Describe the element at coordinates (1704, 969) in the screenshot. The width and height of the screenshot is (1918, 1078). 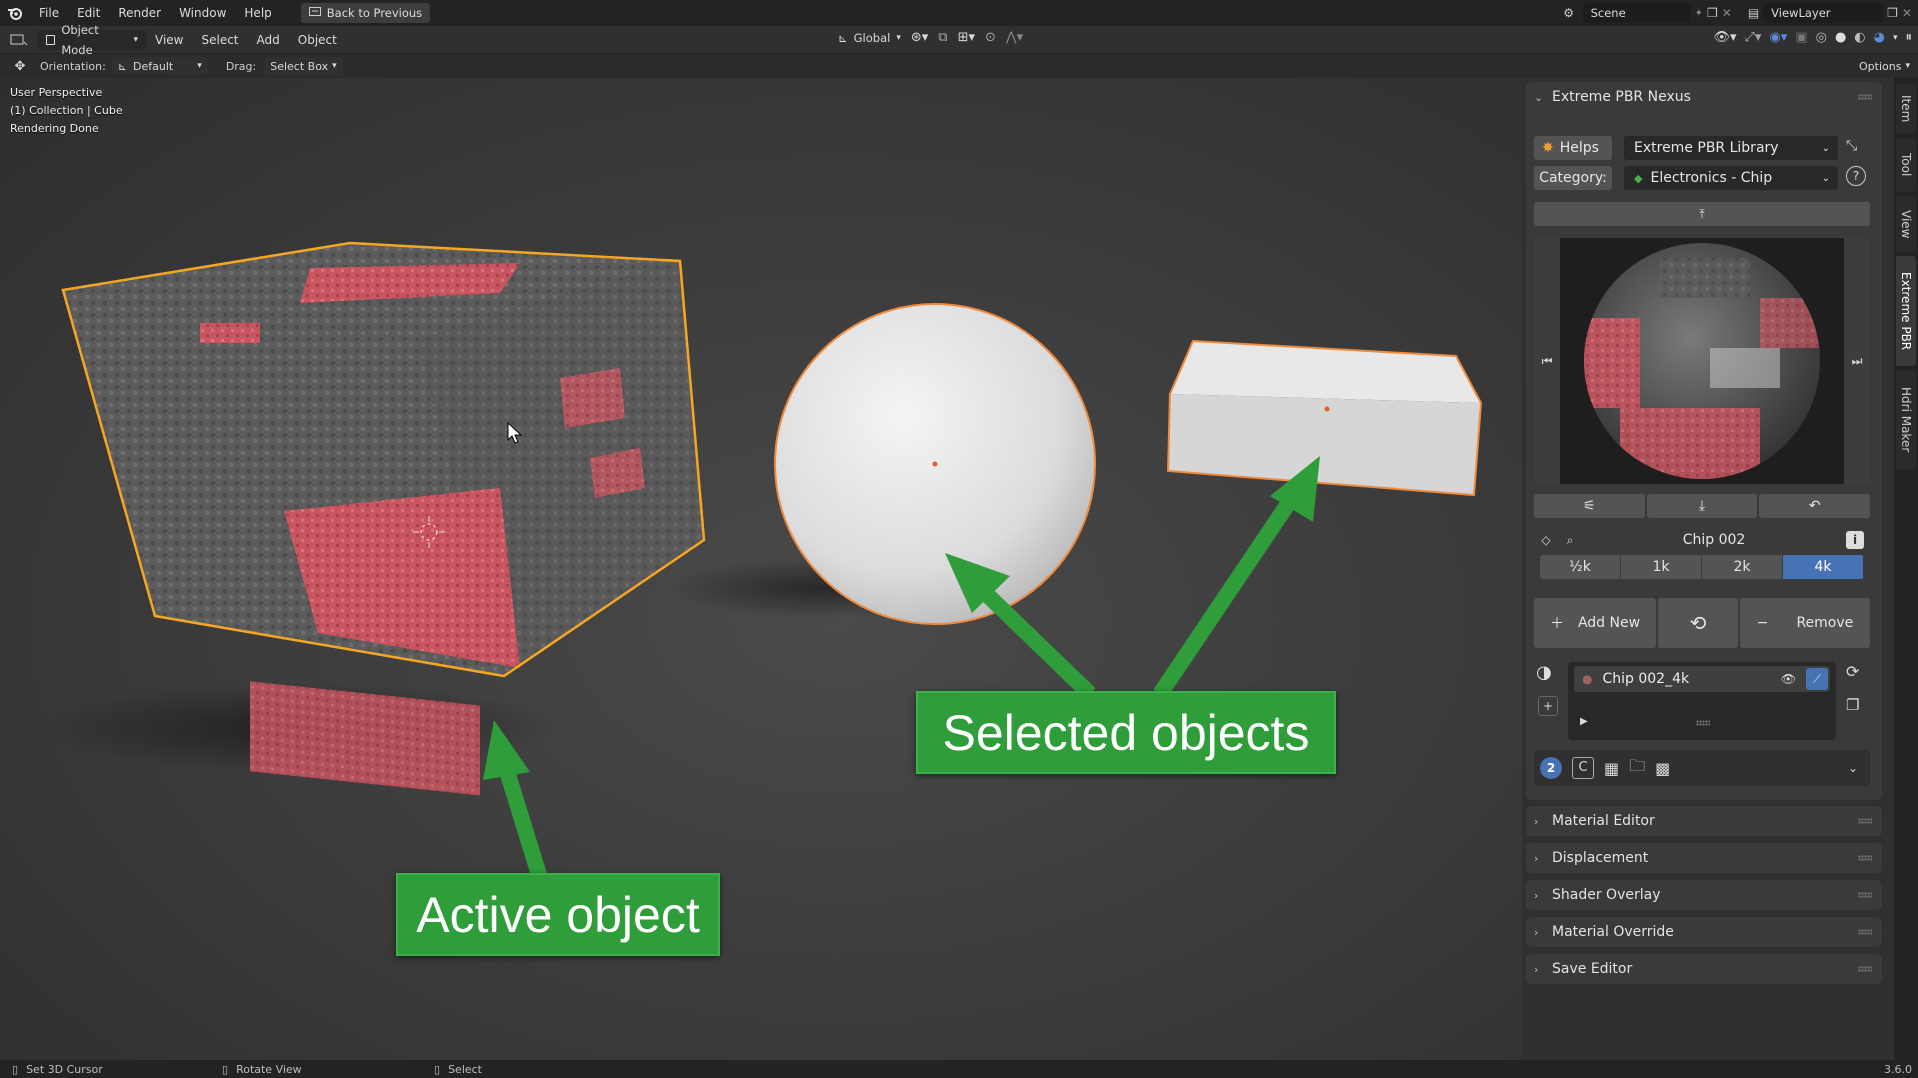
I see `save-editor-panel: › Save Editor` at that location.